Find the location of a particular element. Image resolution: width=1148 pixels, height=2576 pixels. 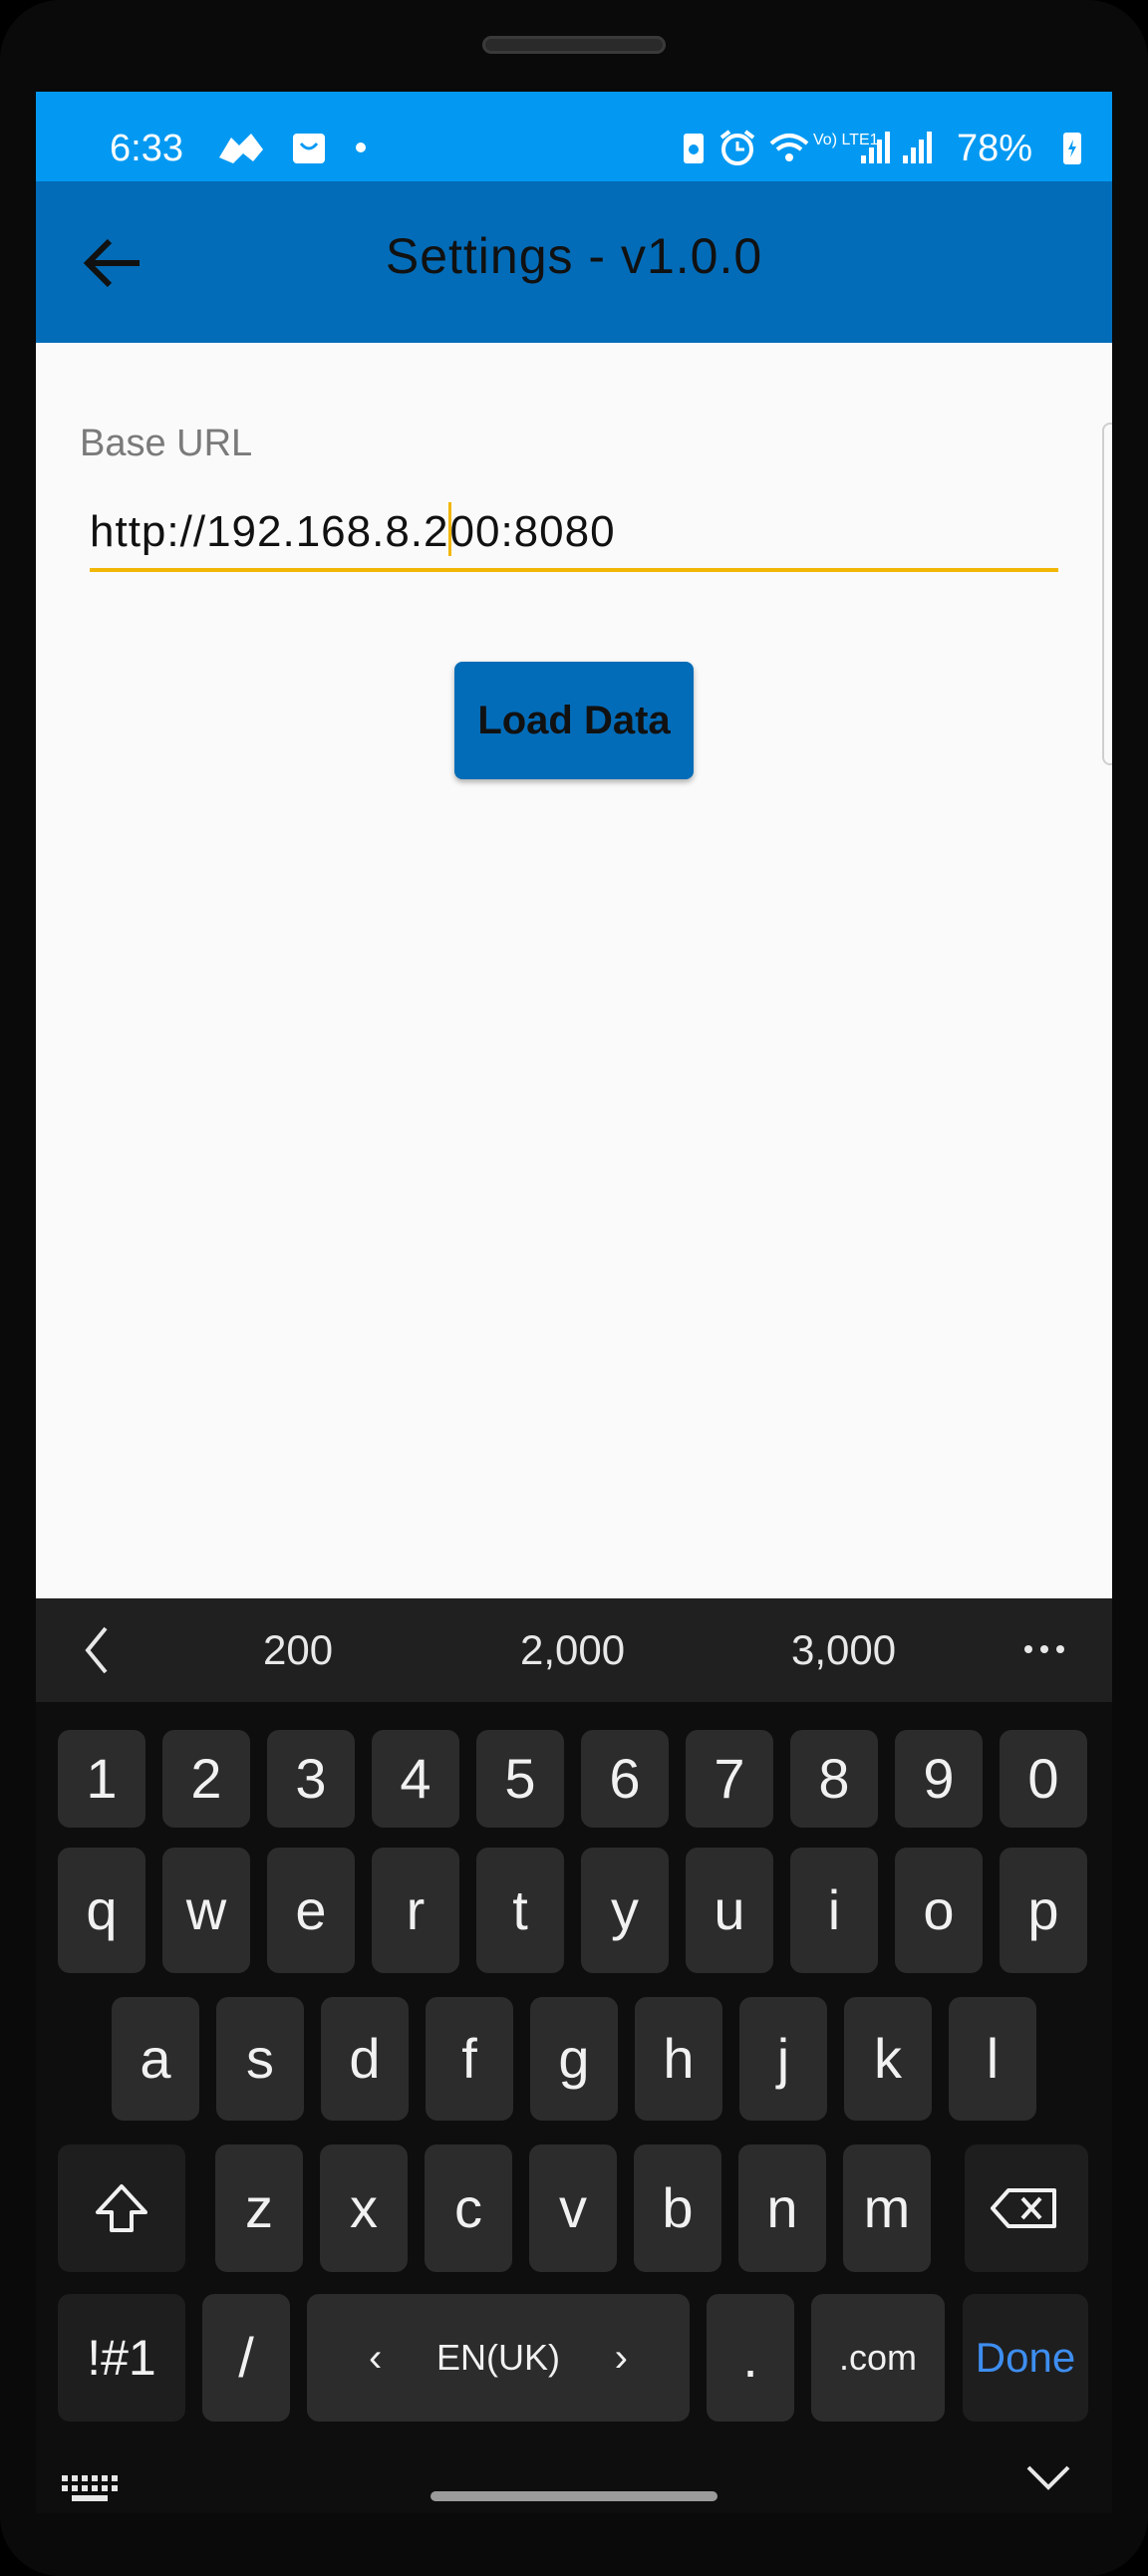

key-z: z is located at coordinates (259, 2208).